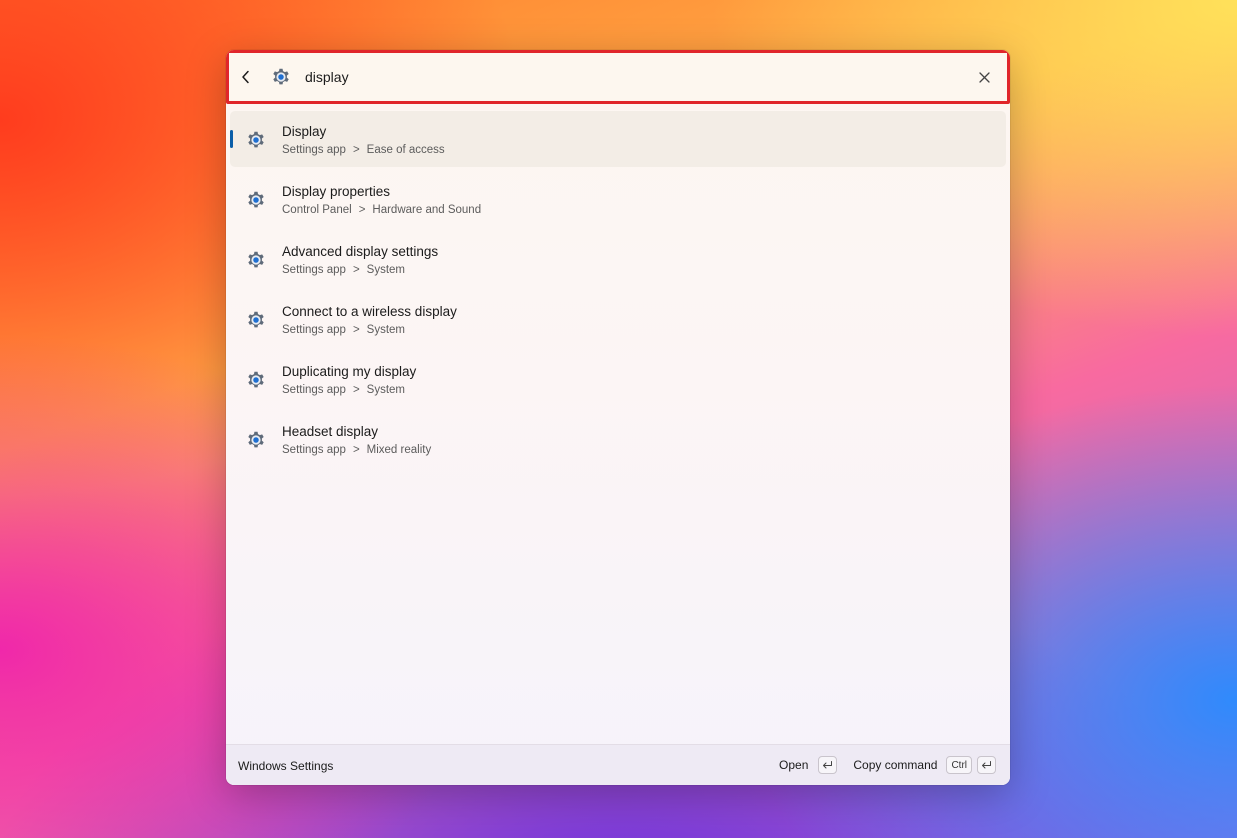 The height and width of the screenshot is (838, 1237). Describe the element at coordinates (793, 765) in the screenshot. I see `open-action: Open` at that location.